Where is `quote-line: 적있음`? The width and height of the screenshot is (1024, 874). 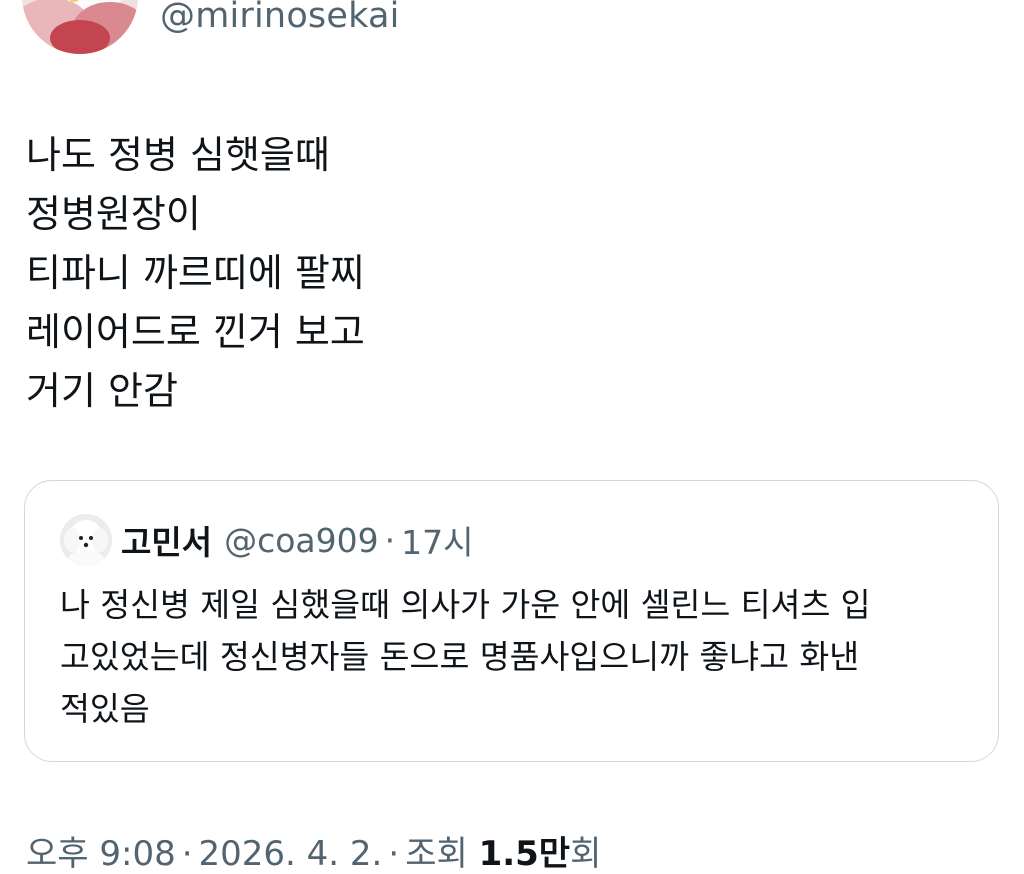 quote-line: 적있음 is located at coordinates (105, 709).